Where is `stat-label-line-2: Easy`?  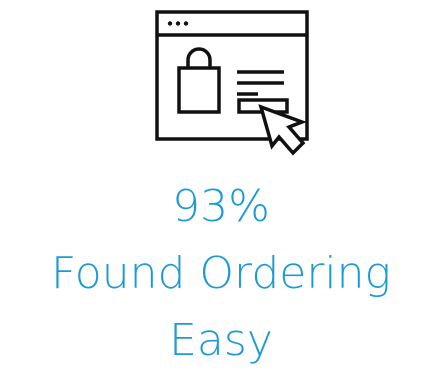
stat-label-line-2: Easy is located at coordinates (221, 340).